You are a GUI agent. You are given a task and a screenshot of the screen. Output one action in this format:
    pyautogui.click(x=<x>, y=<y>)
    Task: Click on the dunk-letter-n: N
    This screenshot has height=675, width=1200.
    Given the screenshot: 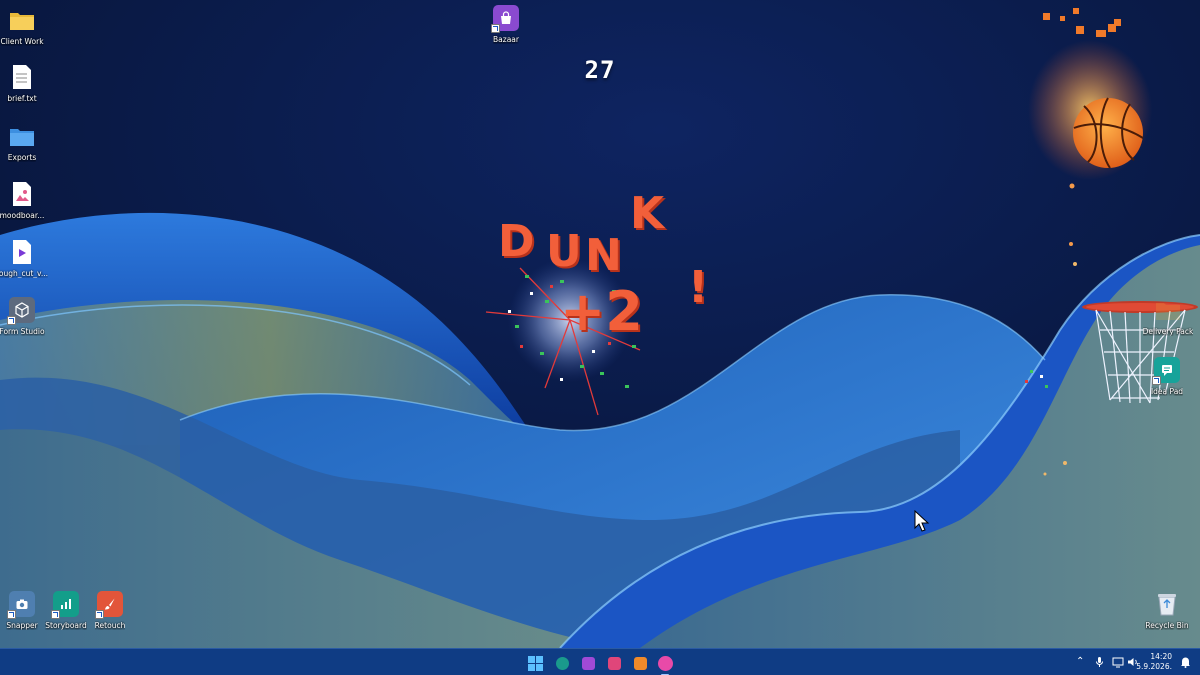 What is the action you would take?
    pyautogui.click(x=603, y=255)
    